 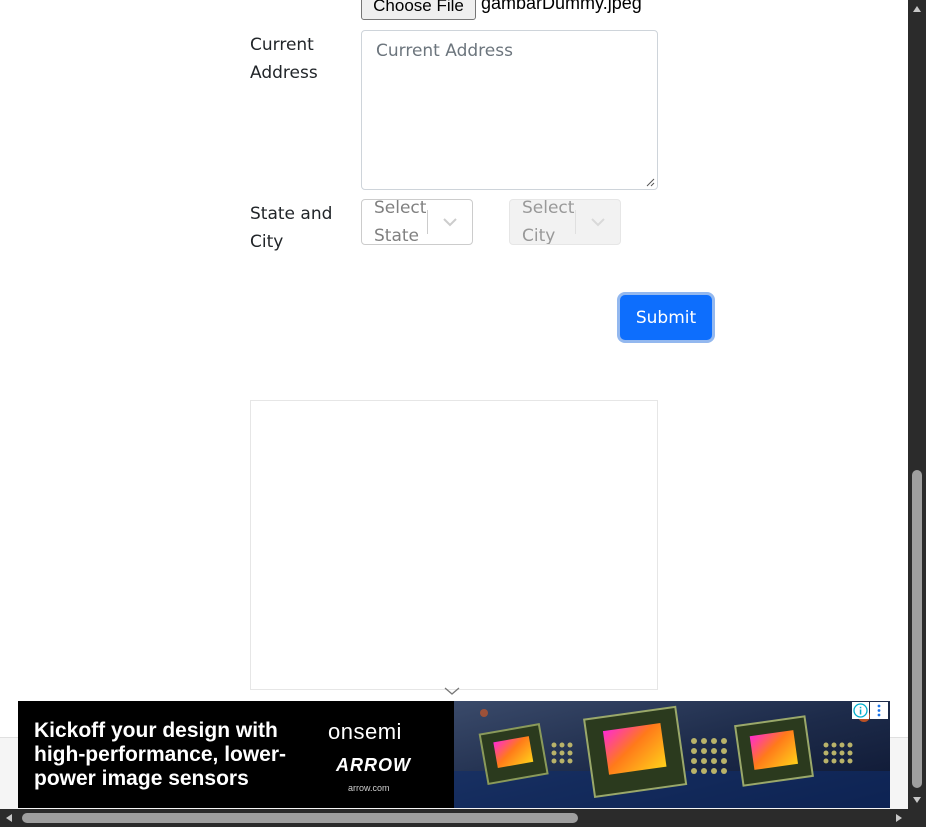 I want to click on city-select-placeholder: Select City, so click(x=548, y=222).